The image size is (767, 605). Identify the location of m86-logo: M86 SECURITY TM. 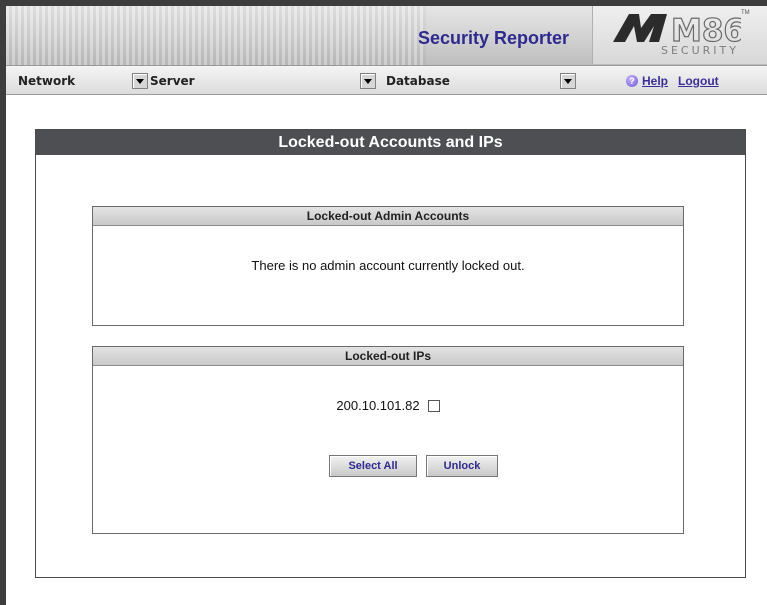
(679, 35).